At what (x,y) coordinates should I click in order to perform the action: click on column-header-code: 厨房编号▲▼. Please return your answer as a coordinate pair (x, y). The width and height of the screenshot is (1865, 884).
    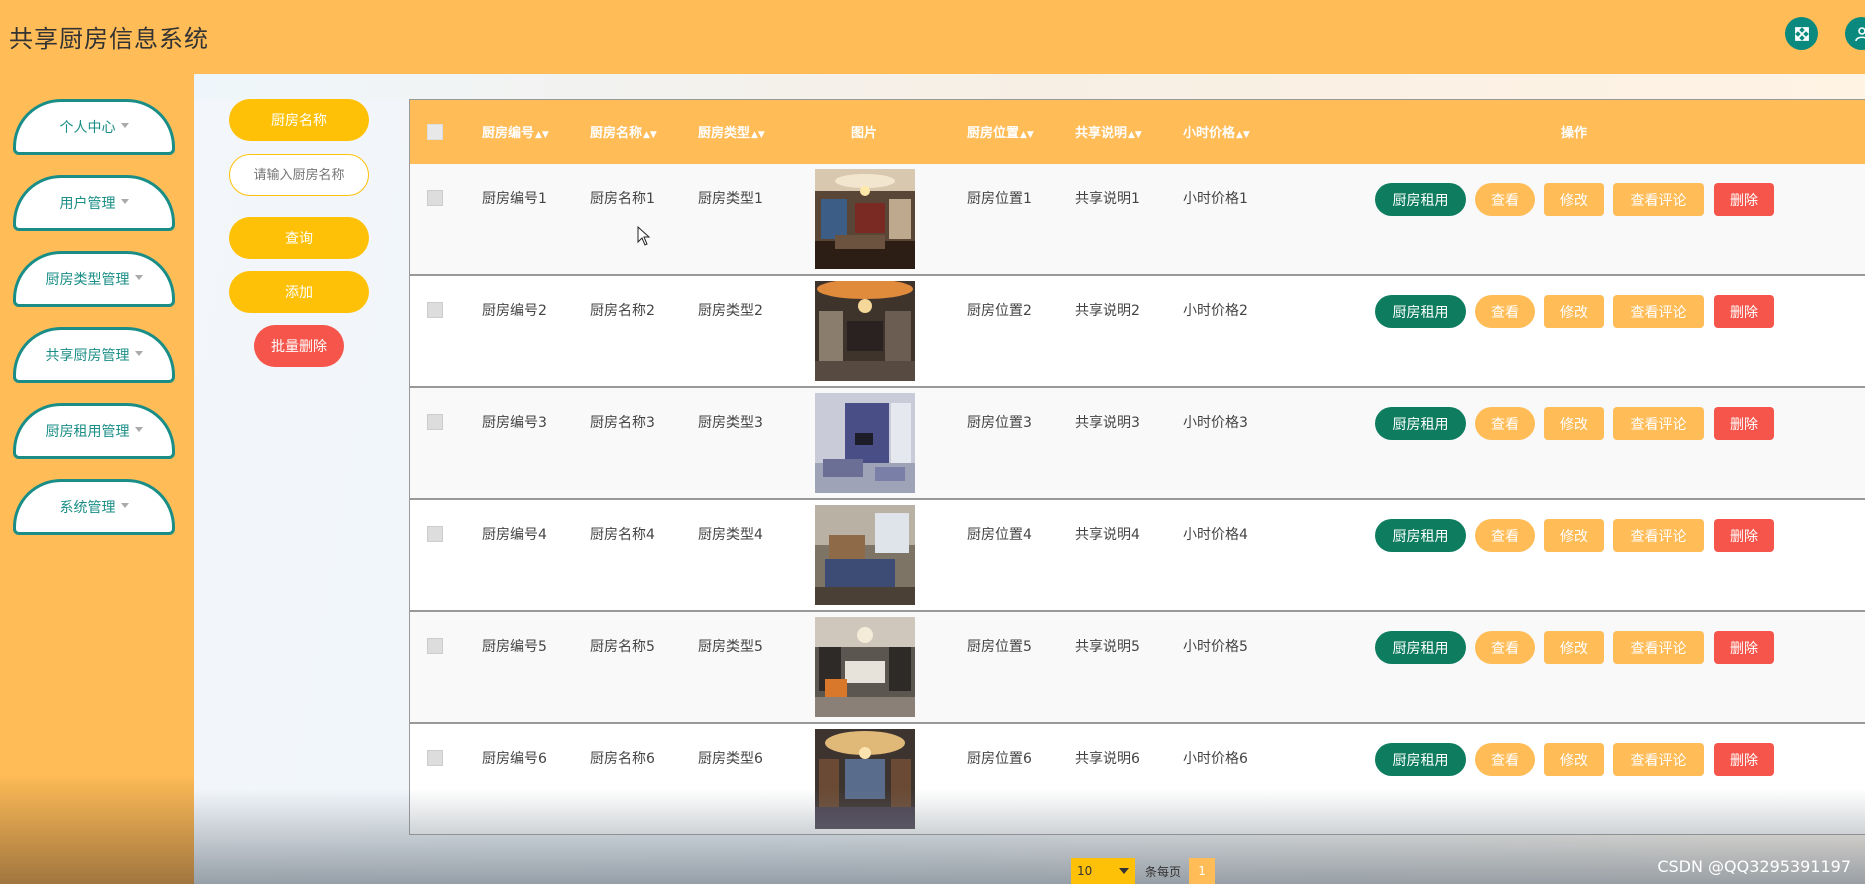
    Looking at the image, I should click on (515, 131).